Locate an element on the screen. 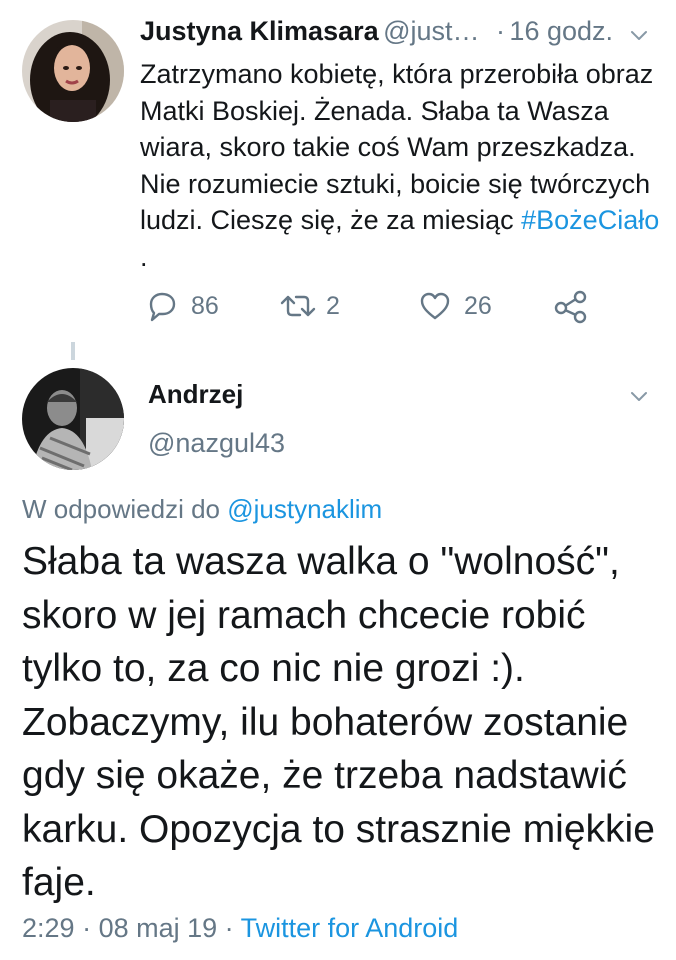 Image resolution: width=676 pixels, height=960 pixels. like-count: 26 is located at coordinates (478, 305).